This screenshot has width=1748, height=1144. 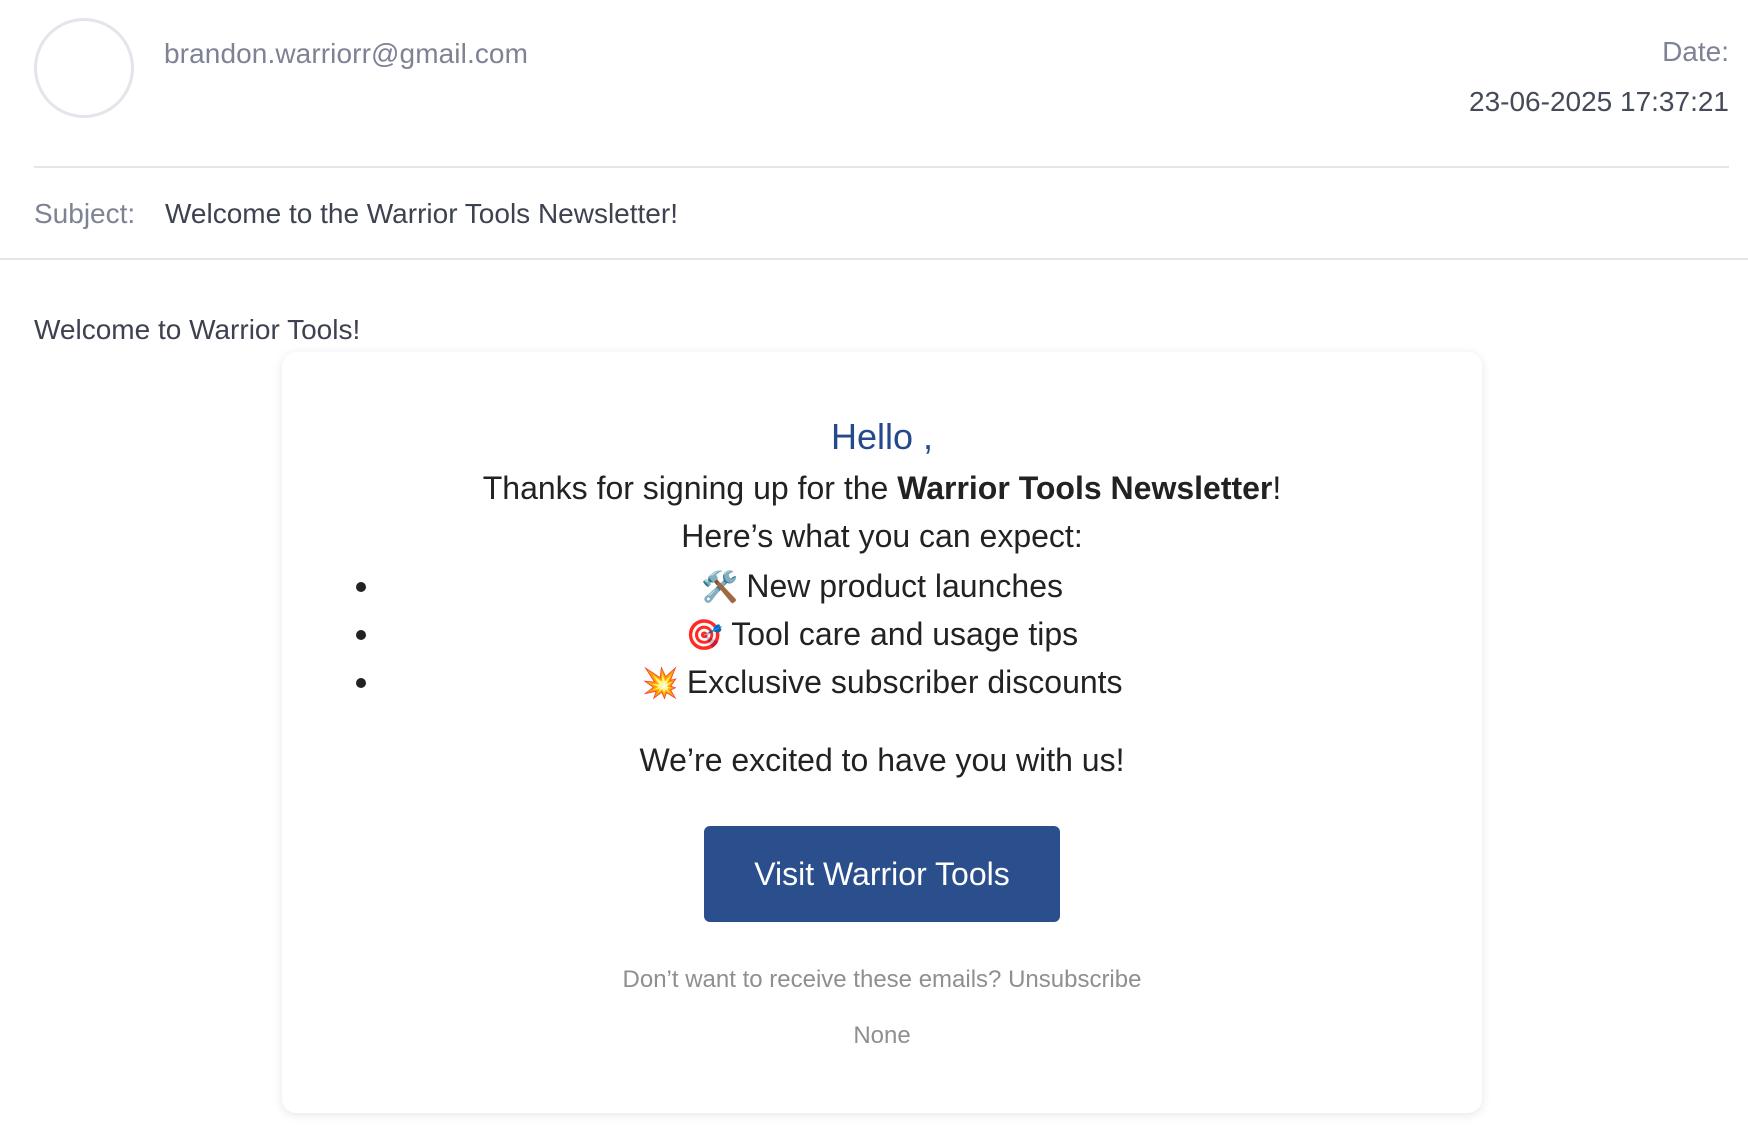 I want to click on sender-avatar, so click(x=84, y=68).